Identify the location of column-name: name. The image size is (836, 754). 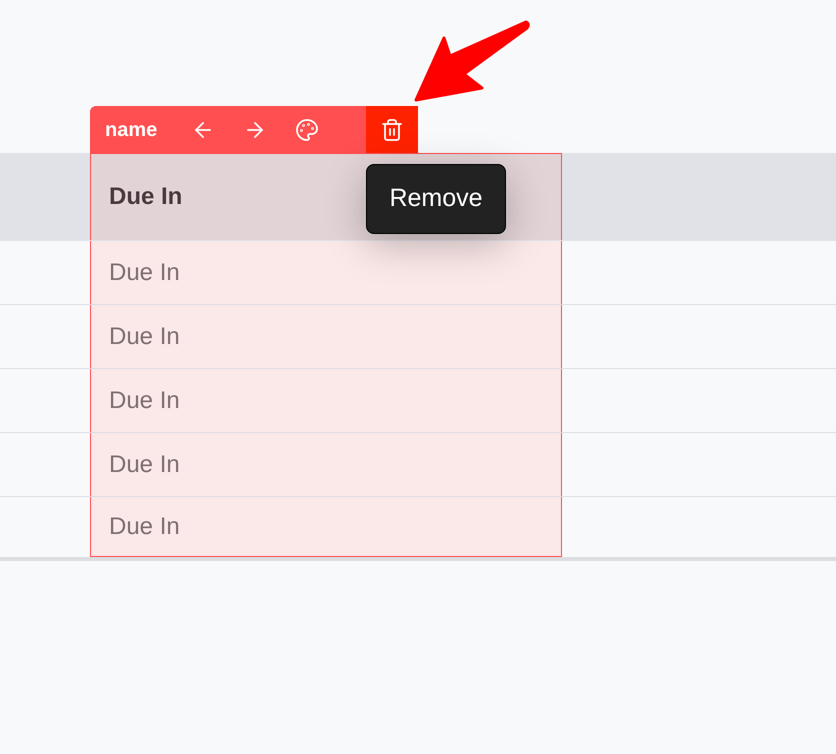
(131, 130).